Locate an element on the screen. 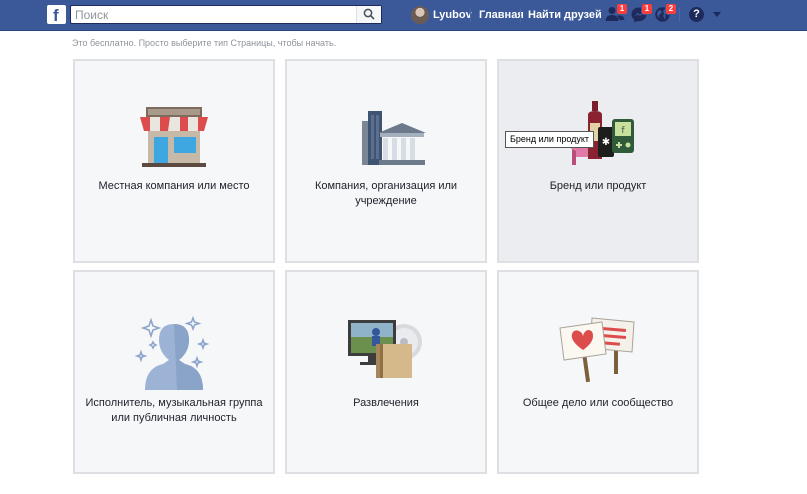 This screenshot has width=807, height=494. page-type-card-cause: Общее дело или сообщество is located at coordinates (598, 372).